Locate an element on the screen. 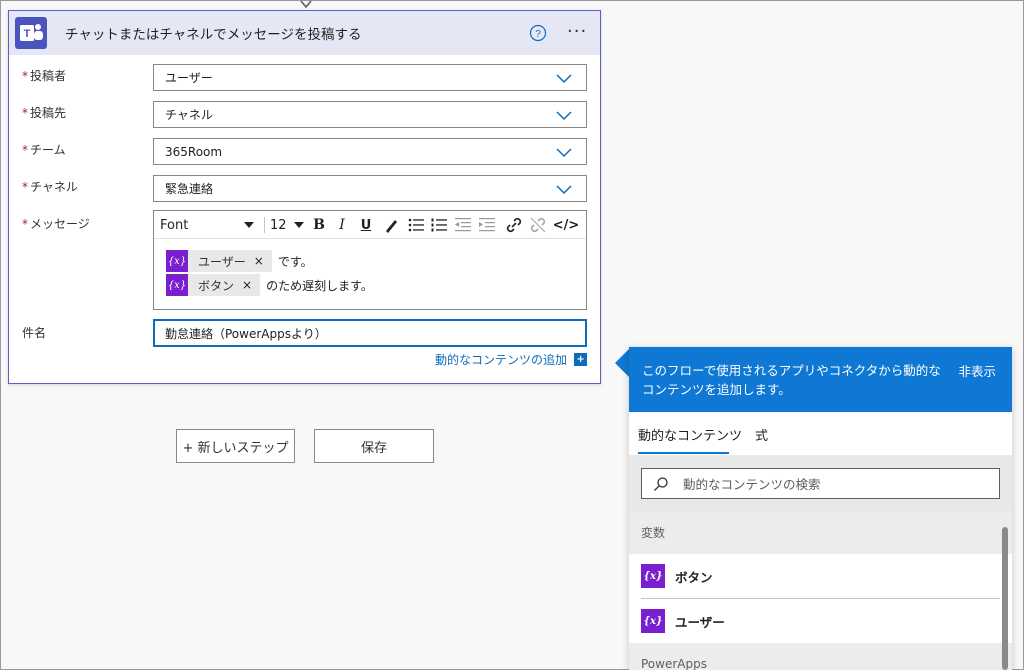  help-icon: ? is located at coordinates (538, 33).